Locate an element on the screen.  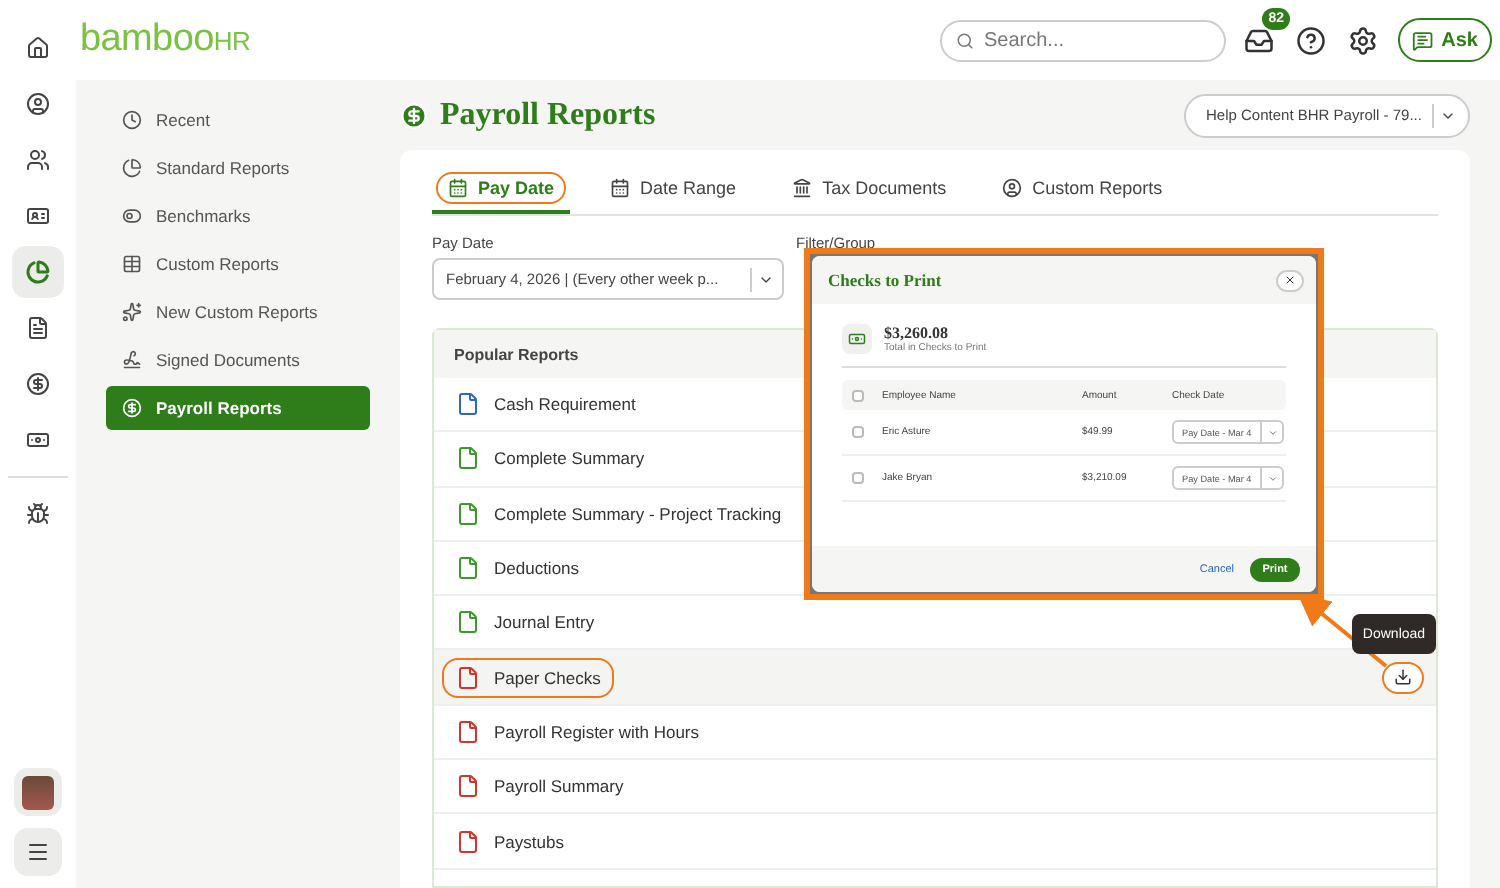
search-icon is located at coordinates (965, 40).